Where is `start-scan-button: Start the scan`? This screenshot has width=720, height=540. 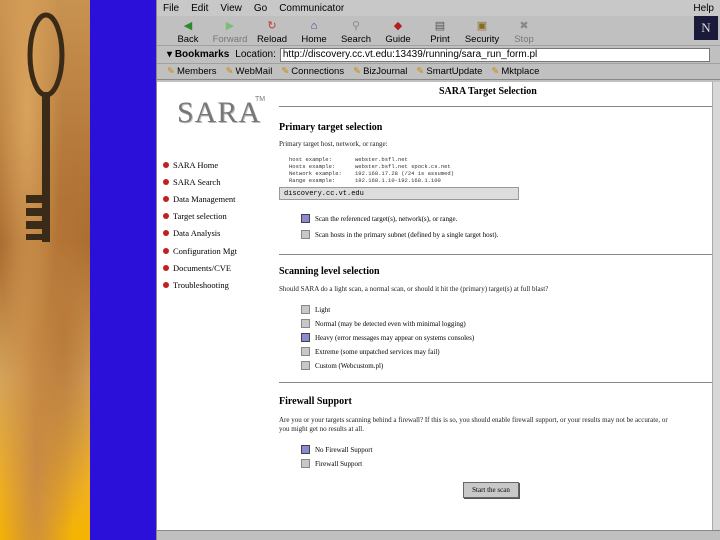 start-scan-button: Start the scan is located at coordinates (491, 490).